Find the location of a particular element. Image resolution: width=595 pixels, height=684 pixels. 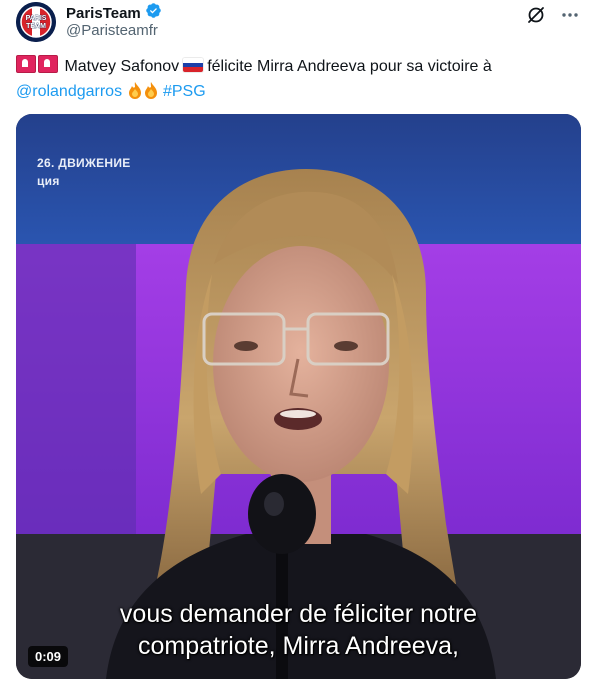

russia-flag-icon is located at coordinates (193, 65).